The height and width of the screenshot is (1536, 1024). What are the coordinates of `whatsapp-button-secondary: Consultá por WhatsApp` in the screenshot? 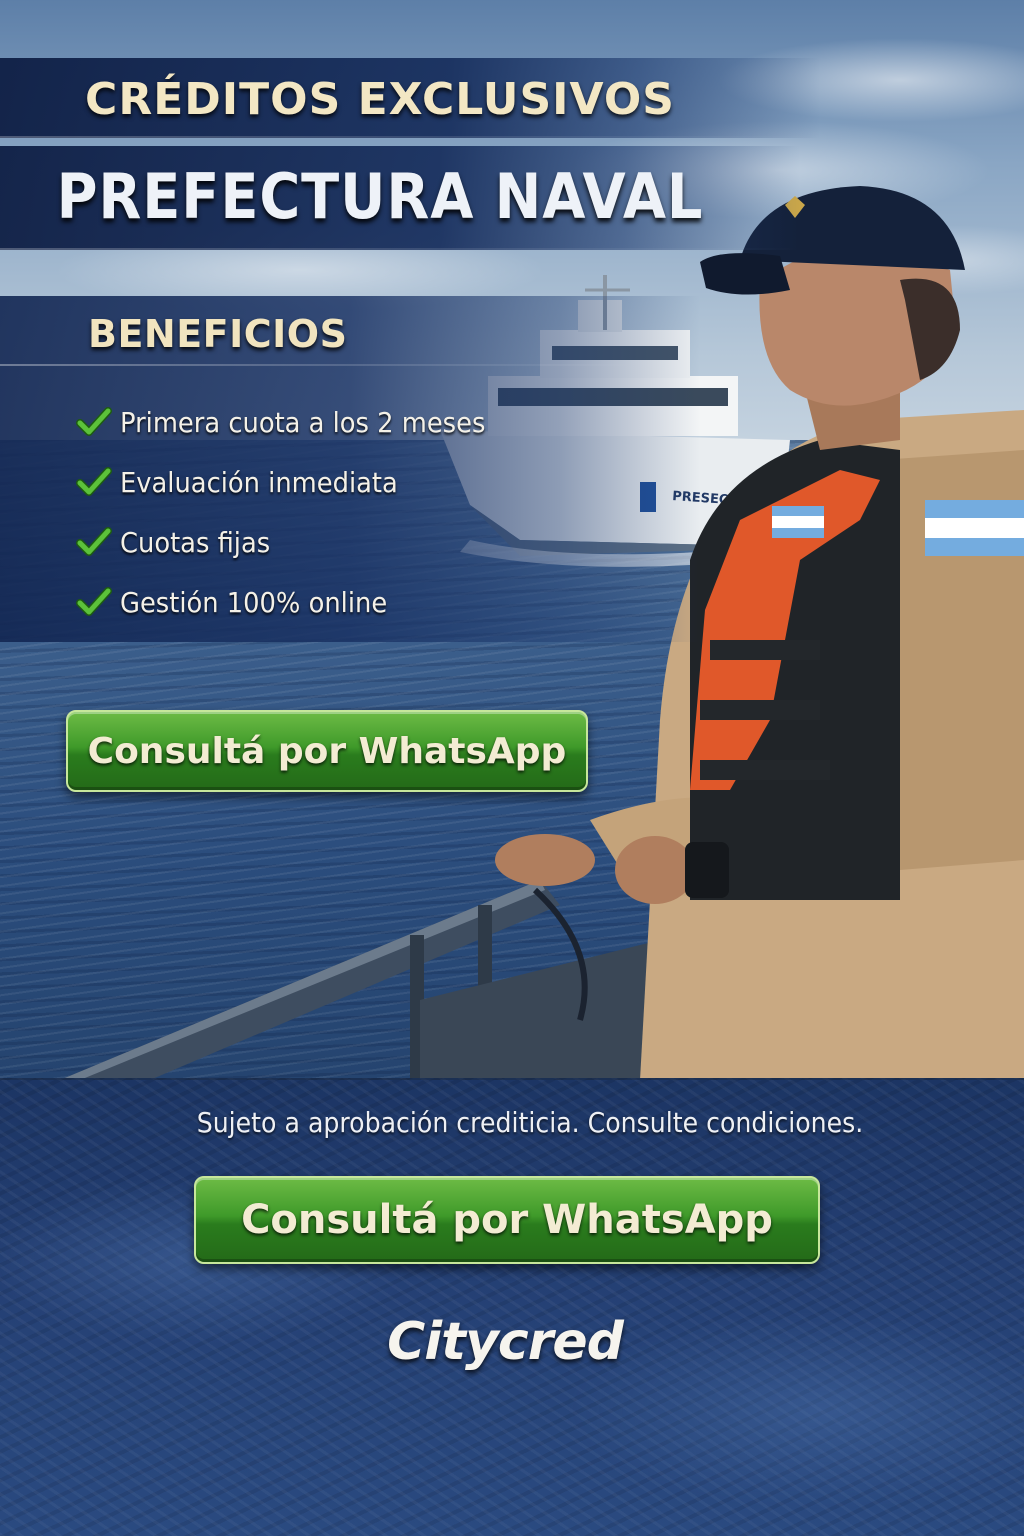 It's located at (507, 1220).